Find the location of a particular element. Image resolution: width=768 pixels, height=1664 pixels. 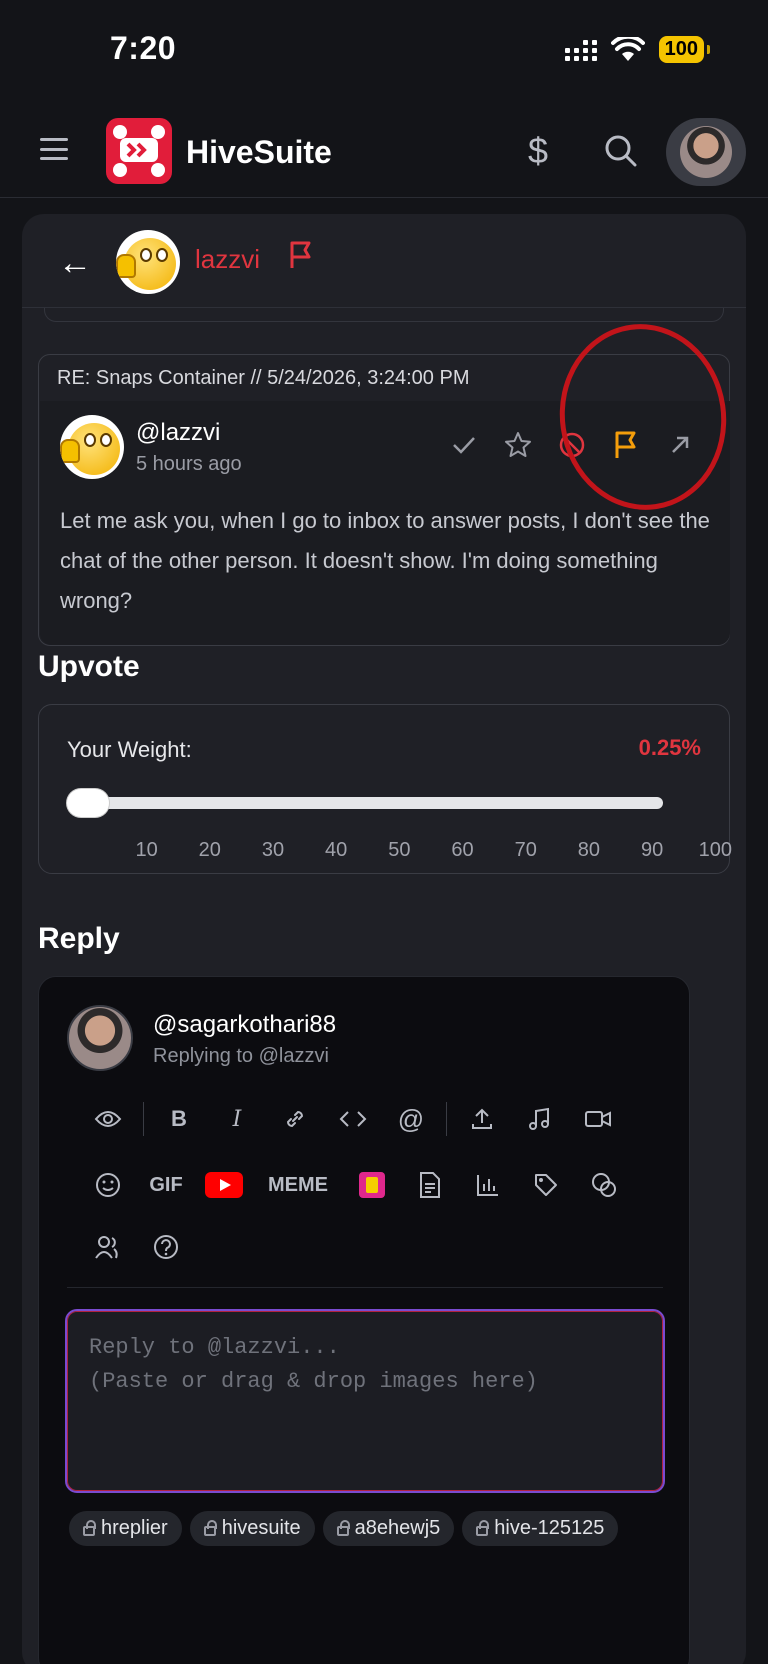

tag-label: hreplier is located at coordinates (134, 1528).